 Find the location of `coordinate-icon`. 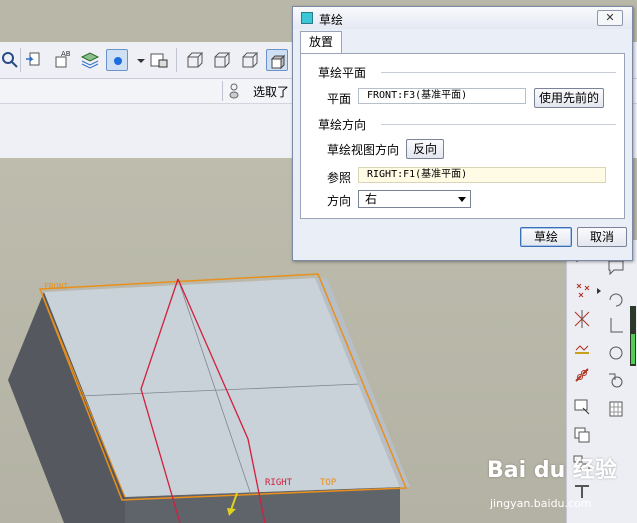

coordinate-icon is located at coordinates (582, 347).